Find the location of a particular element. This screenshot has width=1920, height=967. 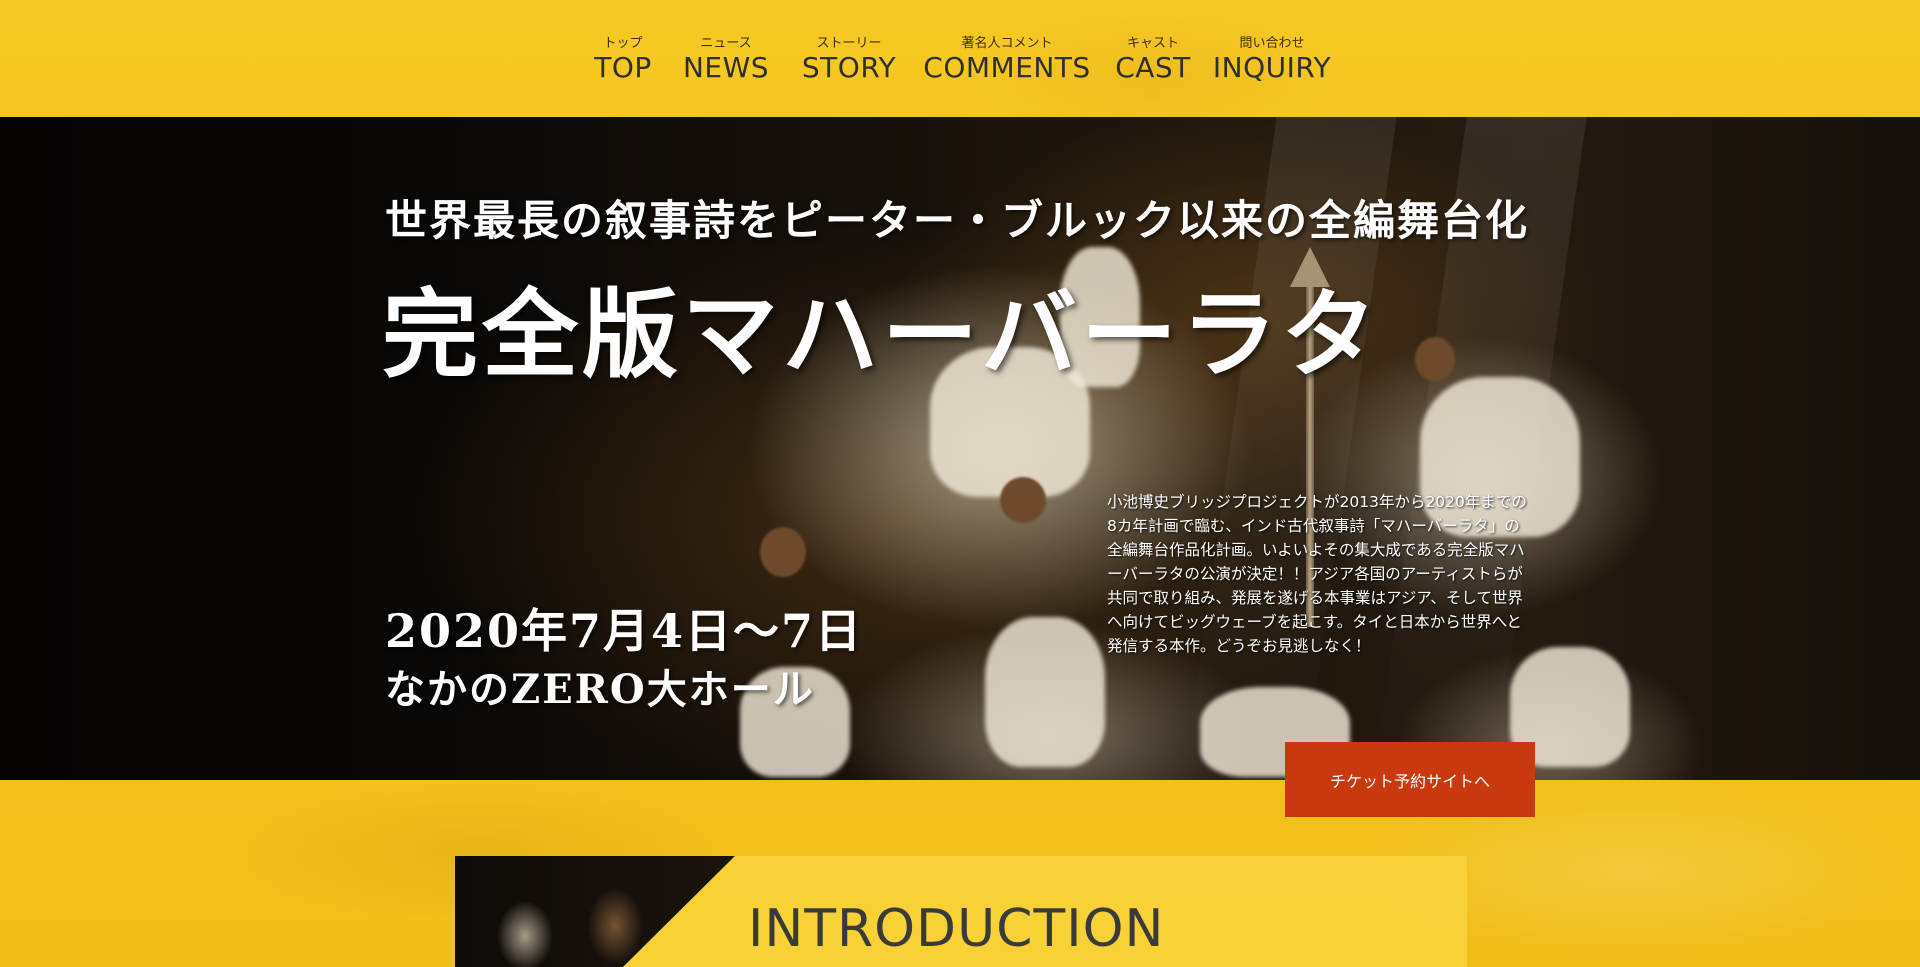

nav-item-top: トップ TOP is located at coordinates (623, 61).